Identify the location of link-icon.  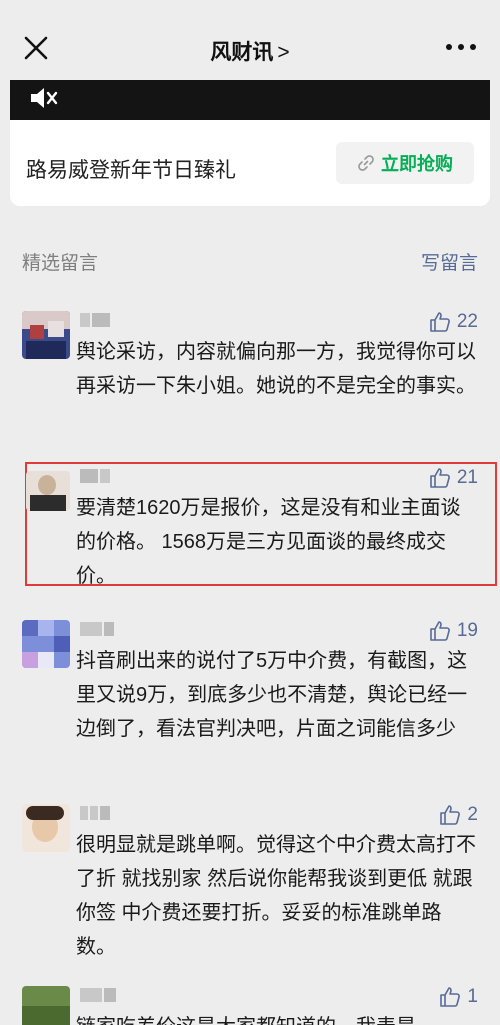
(366, 163).